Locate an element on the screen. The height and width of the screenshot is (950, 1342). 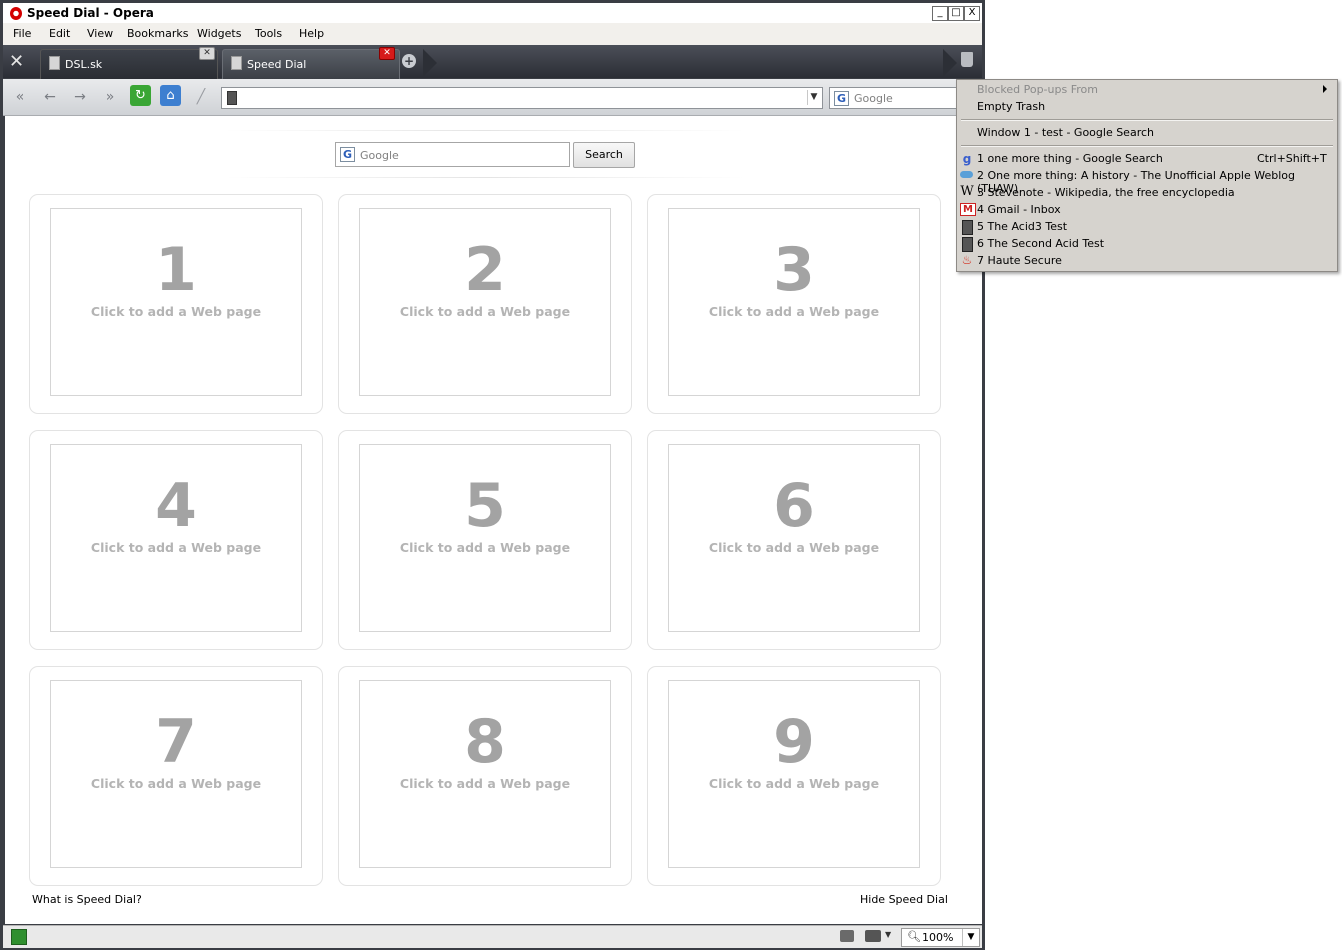
zoom-control: 🔍︎ 100% ▼ is located at coordinates (940, 937).